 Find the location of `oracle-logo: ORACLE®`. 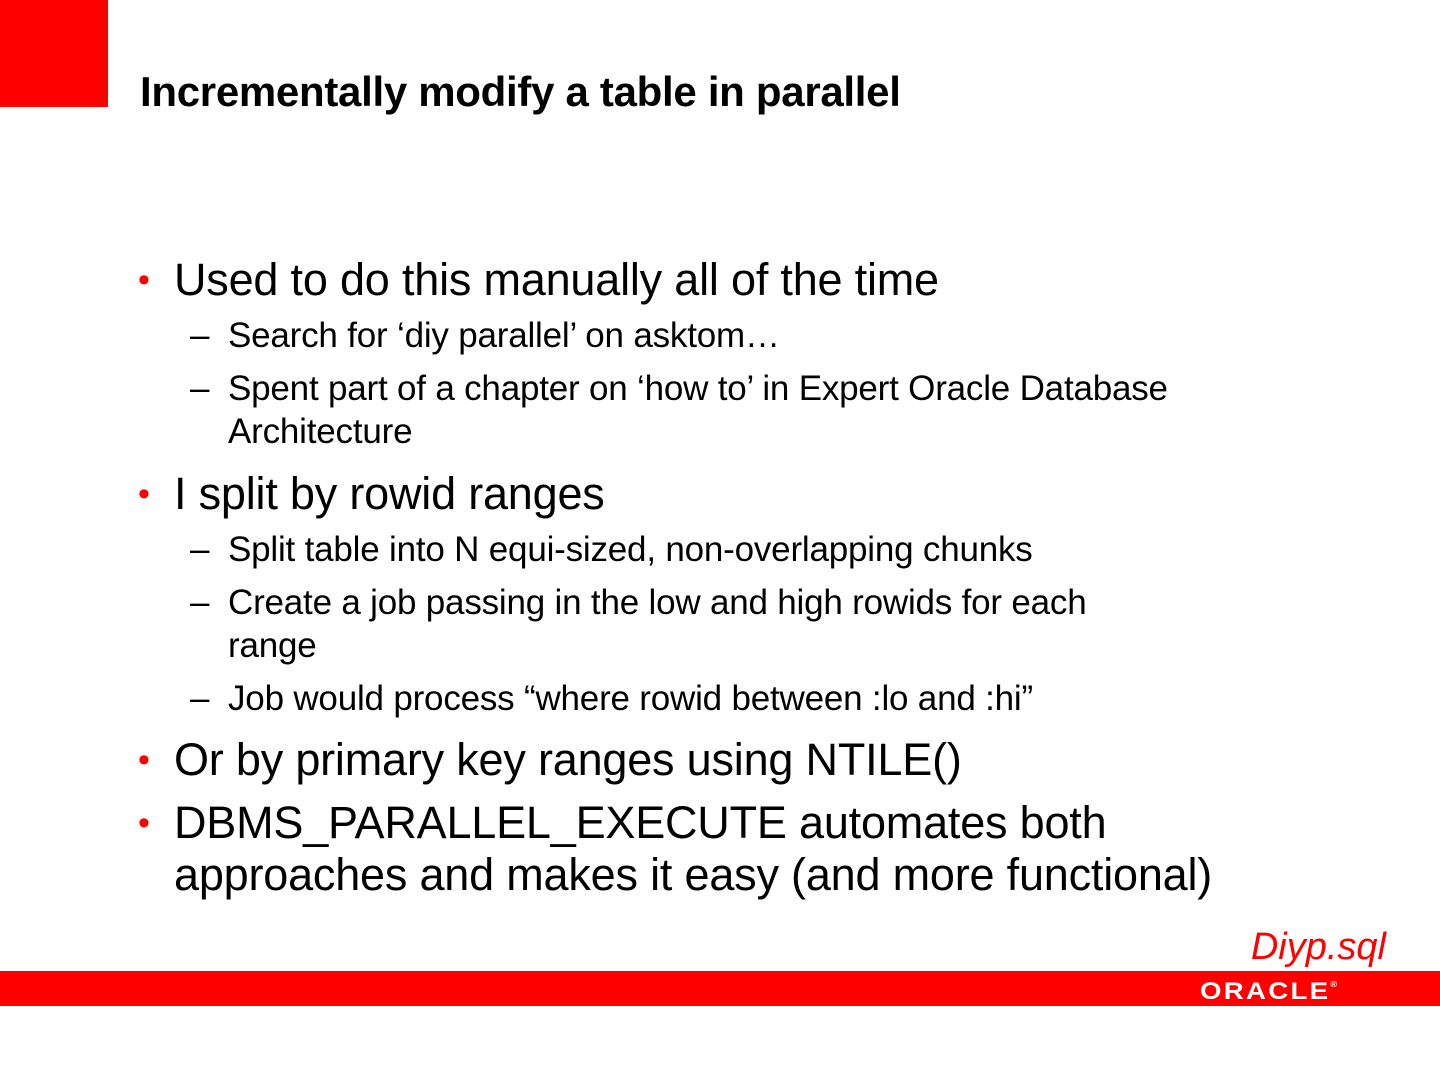

oracle-logo: ORACLE® is located at coordinates (1268, 992).